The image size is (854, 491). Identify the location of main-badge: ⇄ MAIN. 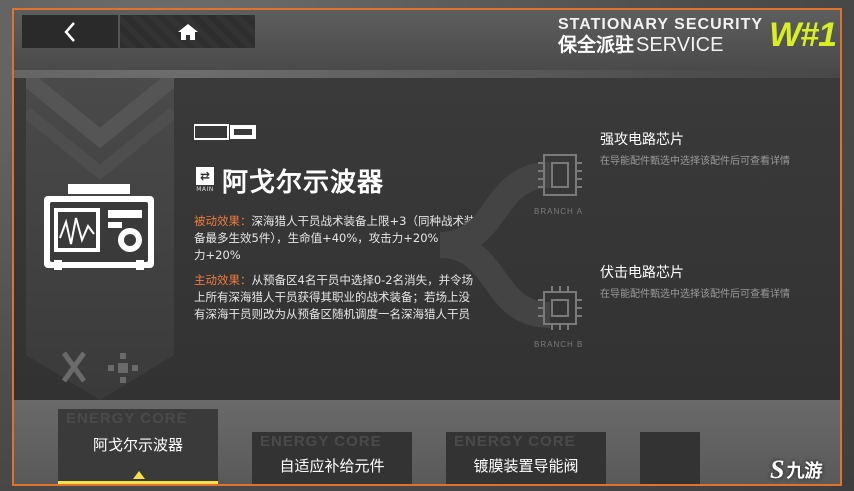
(205, 179).